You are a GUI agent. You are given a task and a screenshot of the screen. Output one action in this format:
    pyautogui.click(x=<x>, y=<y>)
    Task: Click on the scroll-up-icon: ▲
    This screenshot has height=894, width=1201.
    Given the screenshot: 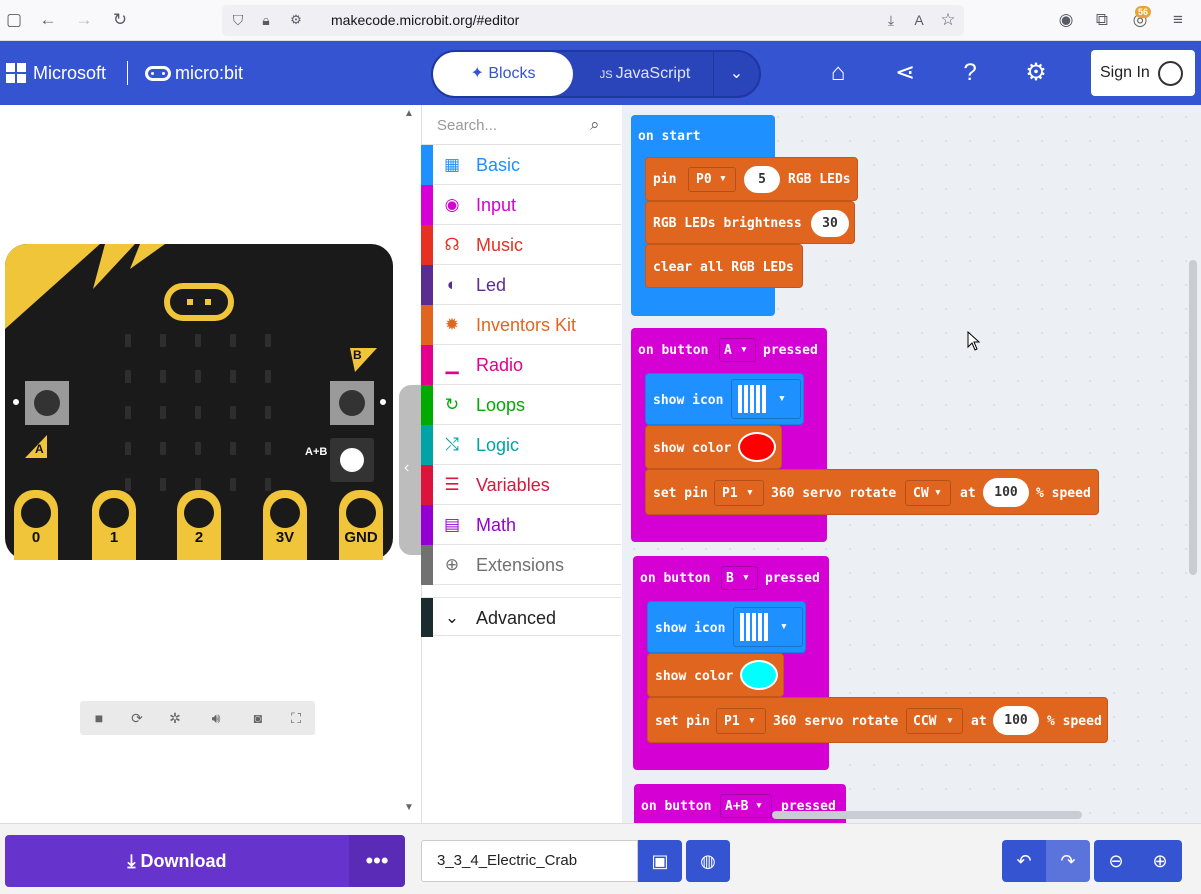 What is the action you would take?
    pyautogui.click(x=409, y=113)
    